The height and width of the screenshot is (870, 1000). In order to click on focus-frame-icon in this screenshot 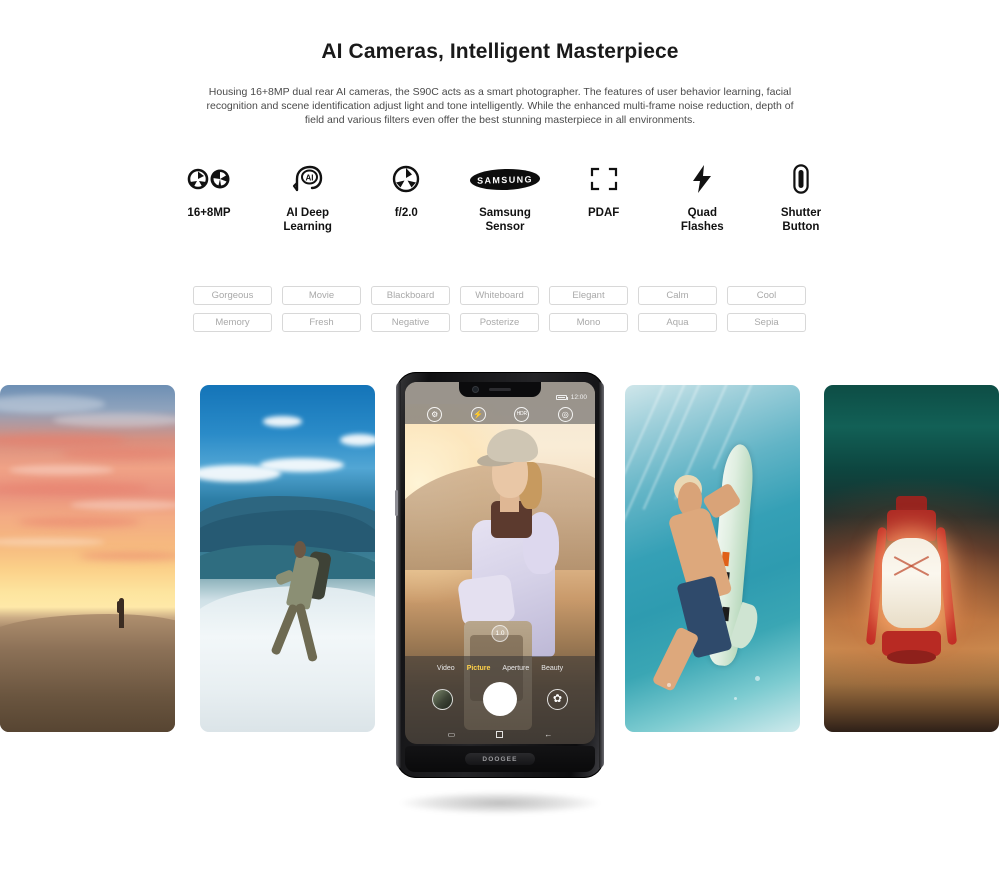, I will do `click(604, 179)`.